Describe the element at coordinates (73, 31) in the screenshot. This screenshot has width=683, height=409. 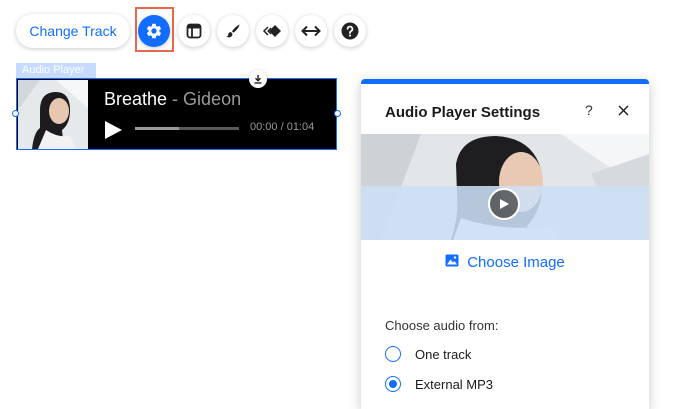
I see `change-track-button: Change Track` at that location.